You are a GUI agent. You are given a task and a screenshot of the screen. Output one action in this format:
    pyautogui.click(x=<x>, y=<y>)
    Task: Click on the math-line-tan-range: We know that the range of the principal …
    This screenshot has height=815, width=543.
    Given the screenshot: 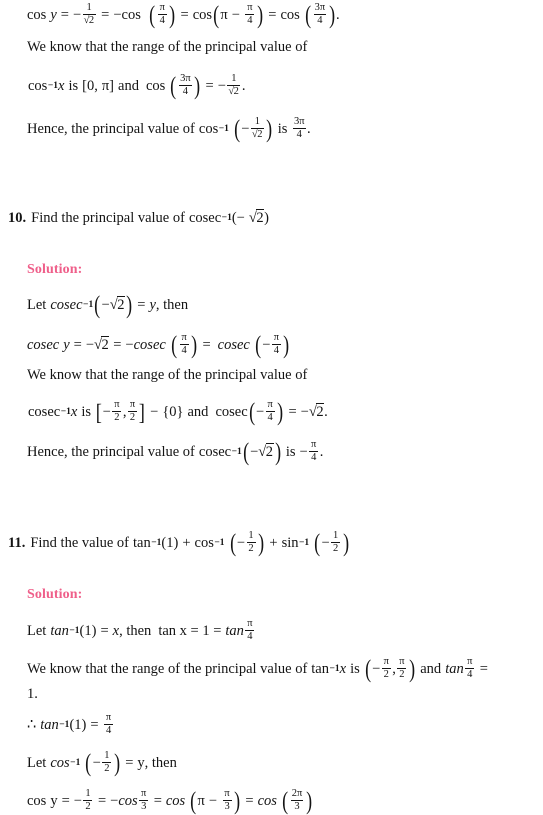 What is the action you would take?
    pyautogui.click(x=257, y=669)
    